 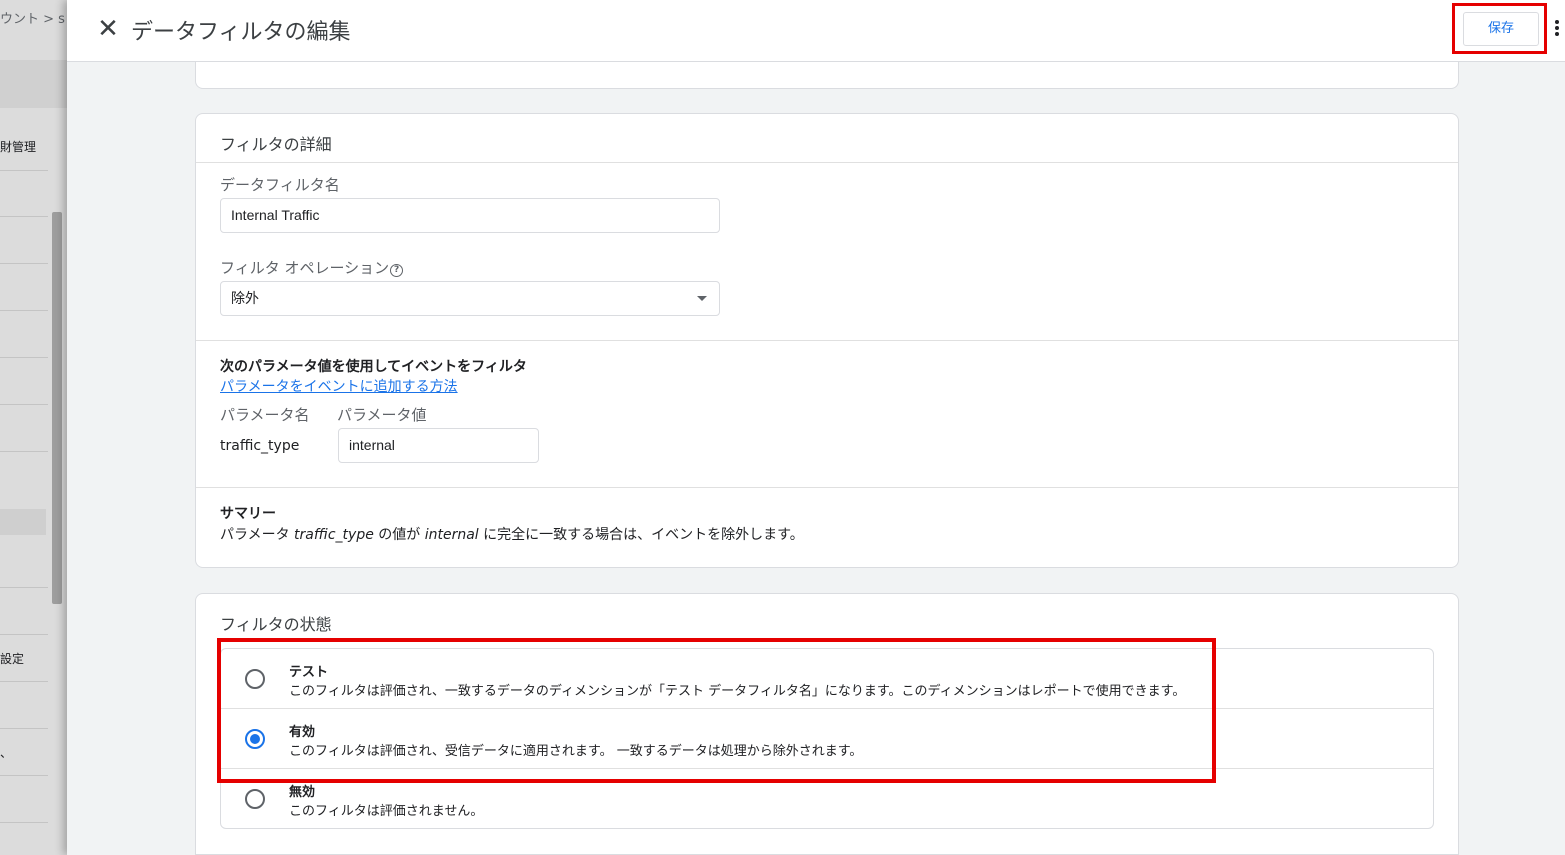 What do you see at coordinates (12, 659) in the screenshot?
I see `background-item: 設定` at bounding box center [12, 659].